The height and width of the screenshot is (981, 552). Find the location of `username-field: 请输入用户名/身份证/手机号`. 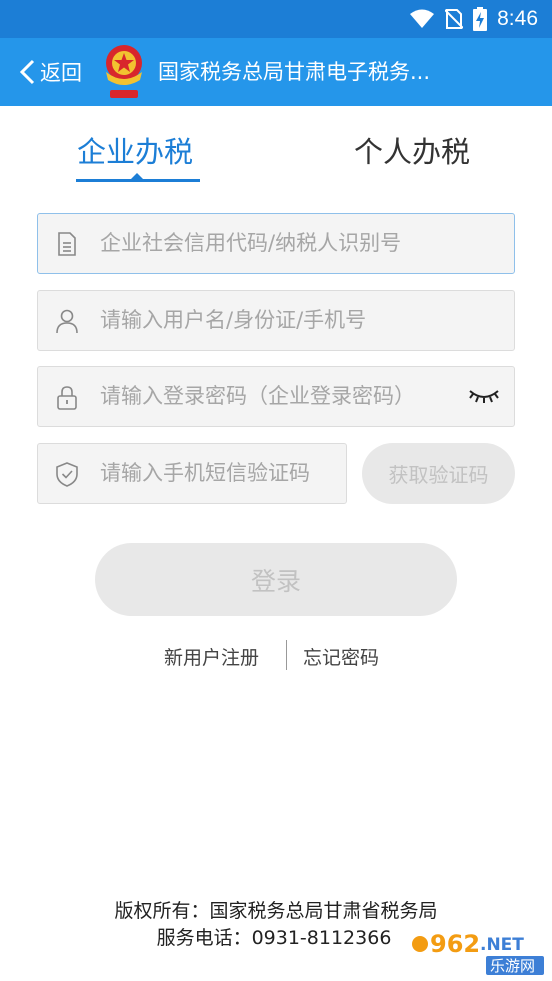

username-field: 请输入用户名/身份证/手机号 is located at coordinates (276, 320).